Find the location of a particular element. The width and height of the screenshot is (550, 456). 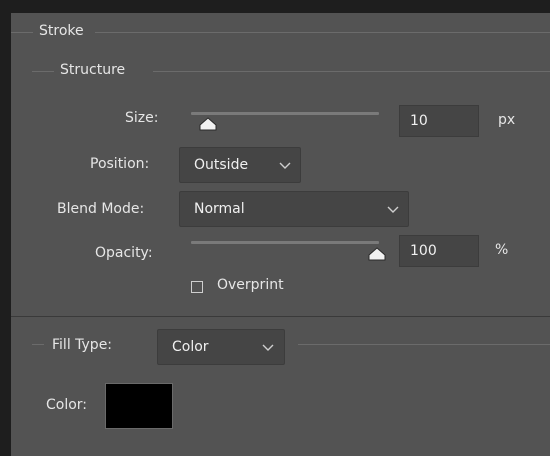

position-value: Outside is located at coordinates (221, 165).